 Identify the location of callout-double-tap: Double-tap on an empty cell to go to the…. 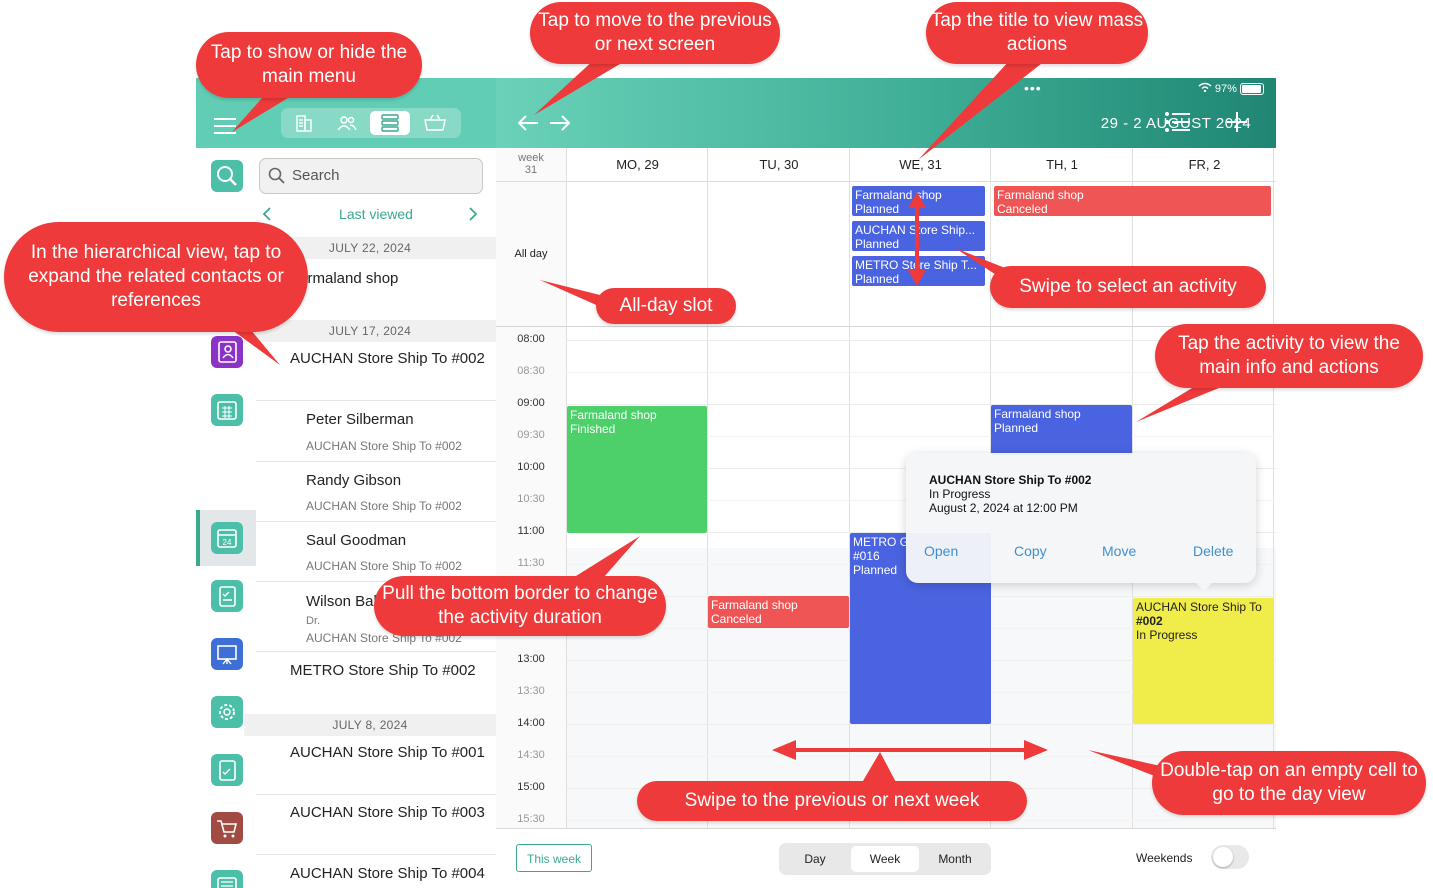
(1289, 783).